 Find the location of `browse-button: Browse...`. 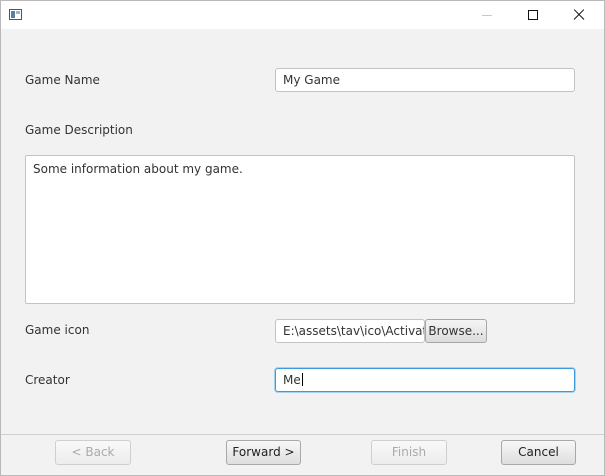

browse-button: Browse... is located at coordinates (456, 331).